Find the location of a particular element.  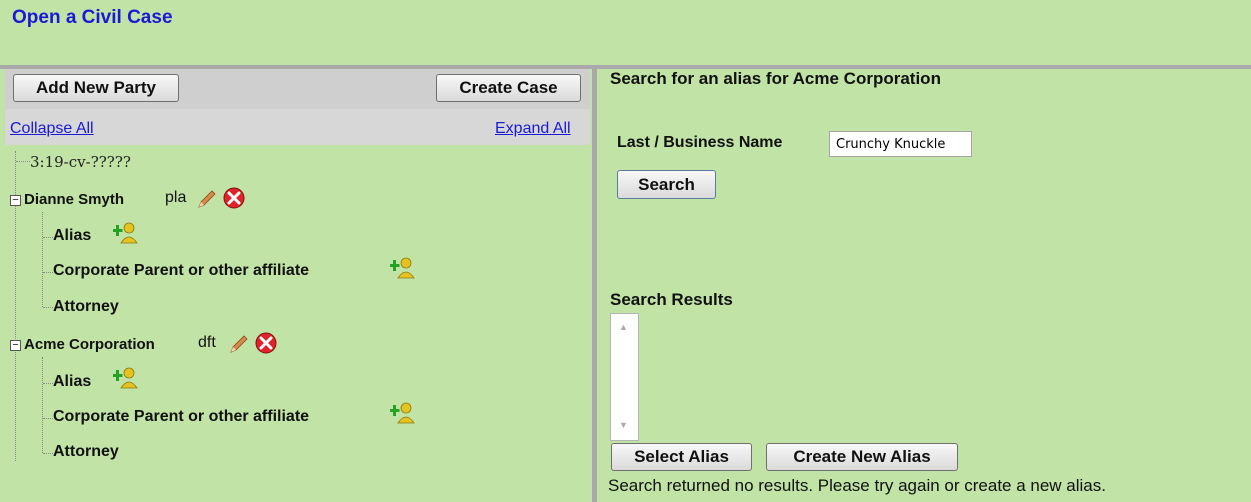

panel-divider is located at coordinates (594, 285).